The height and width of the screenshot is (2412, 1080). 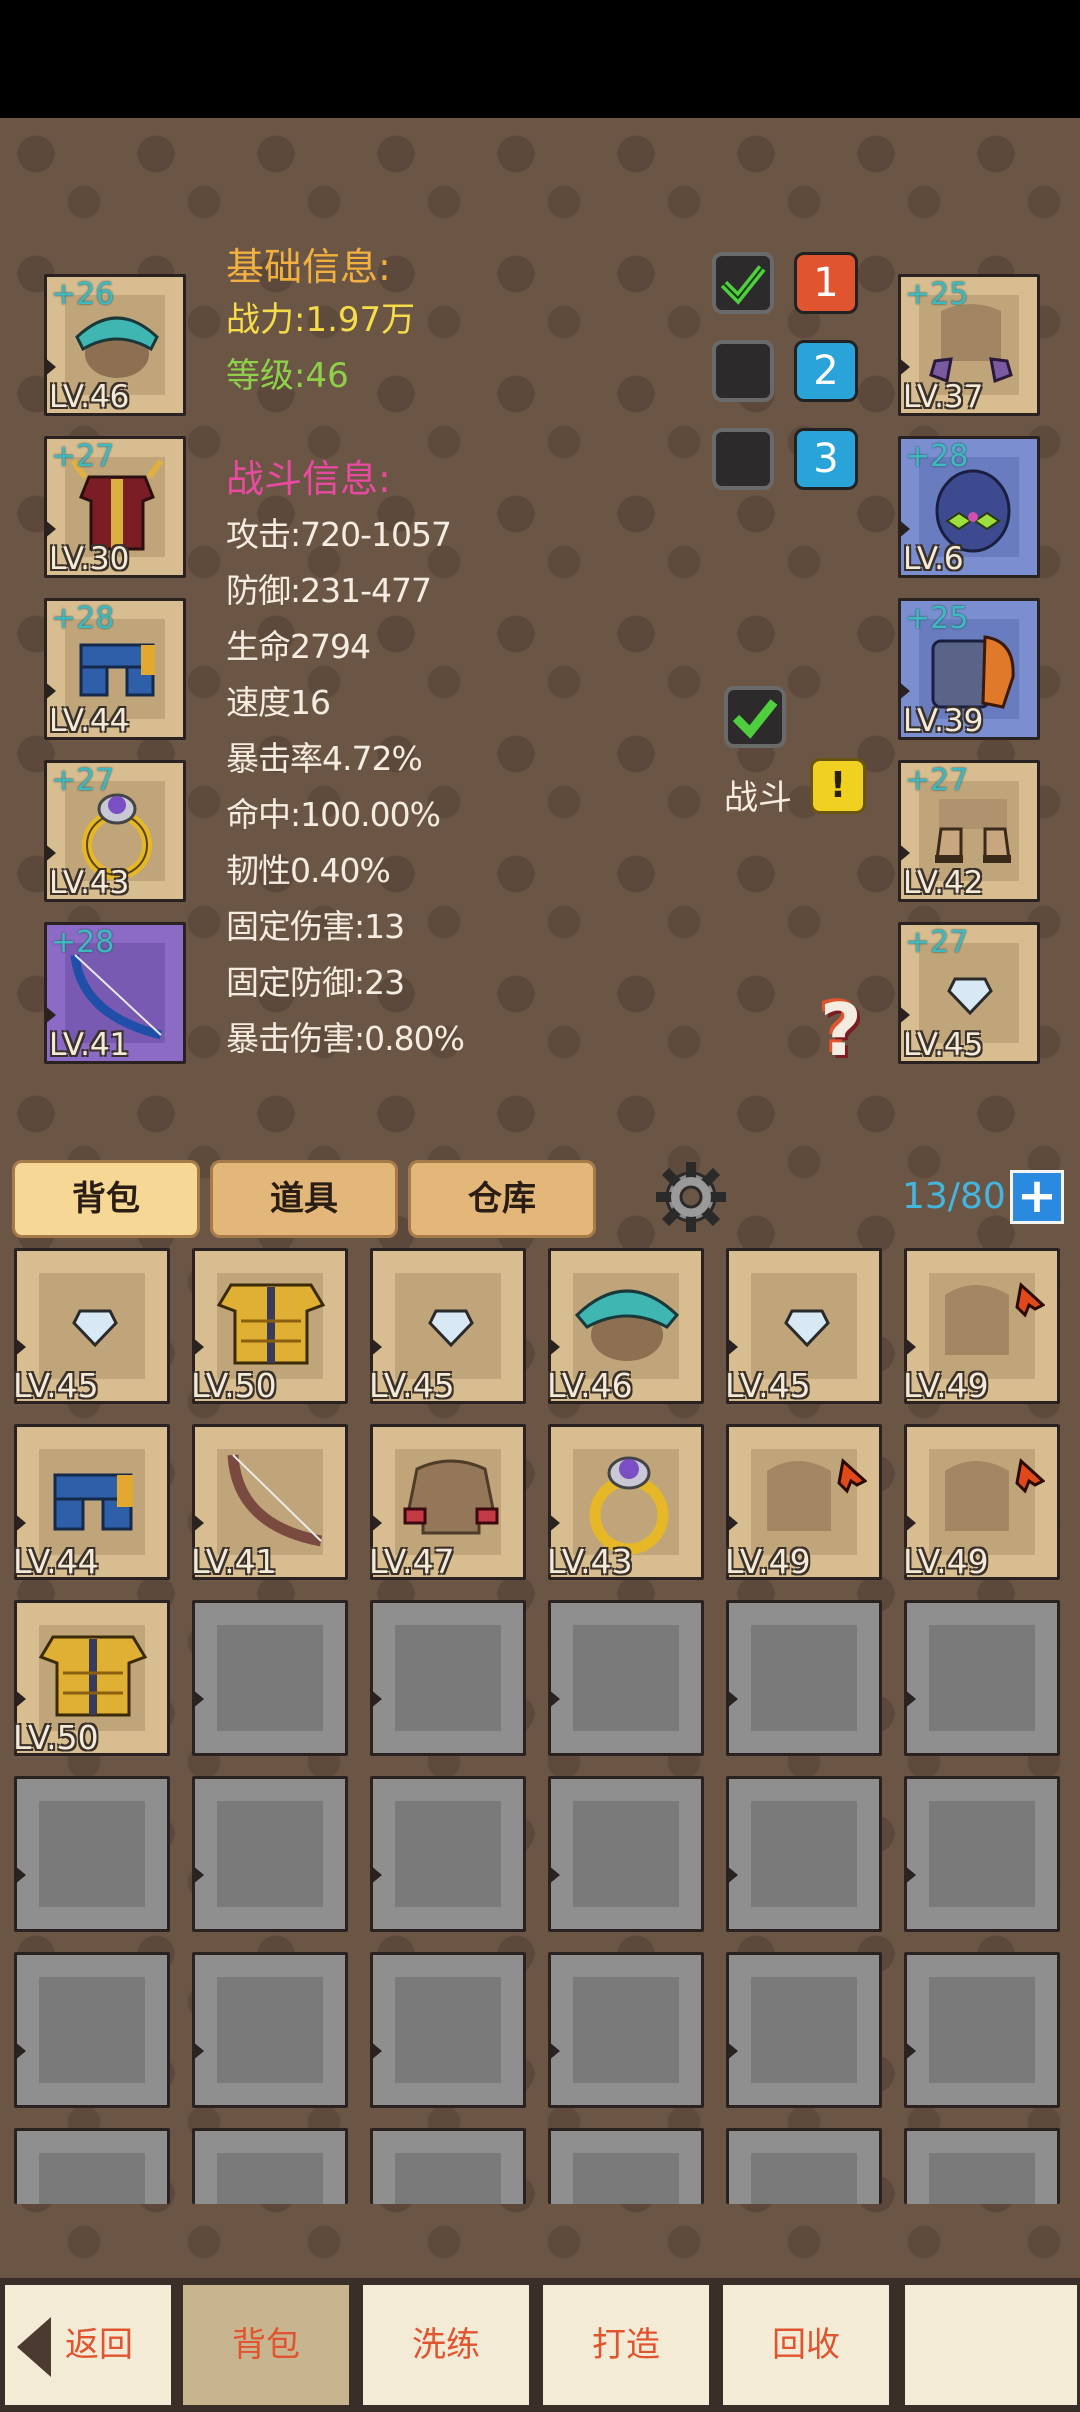 I want to click on wing-armor-icon, so click(x=817, y=1494).